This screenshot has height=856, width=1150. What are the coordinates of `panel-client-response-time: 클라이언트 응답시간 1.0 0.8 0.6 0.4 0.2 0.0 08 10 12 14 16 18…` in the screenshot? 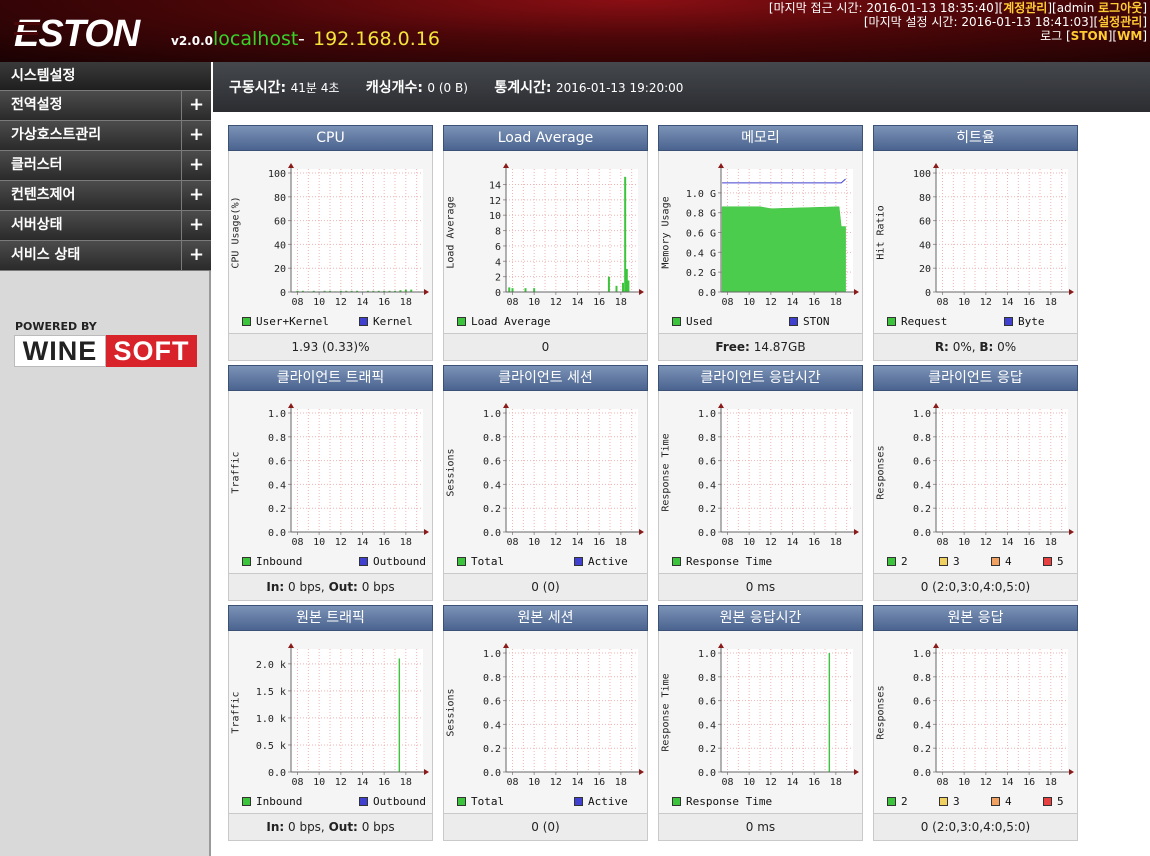 It's located at (760, 483).